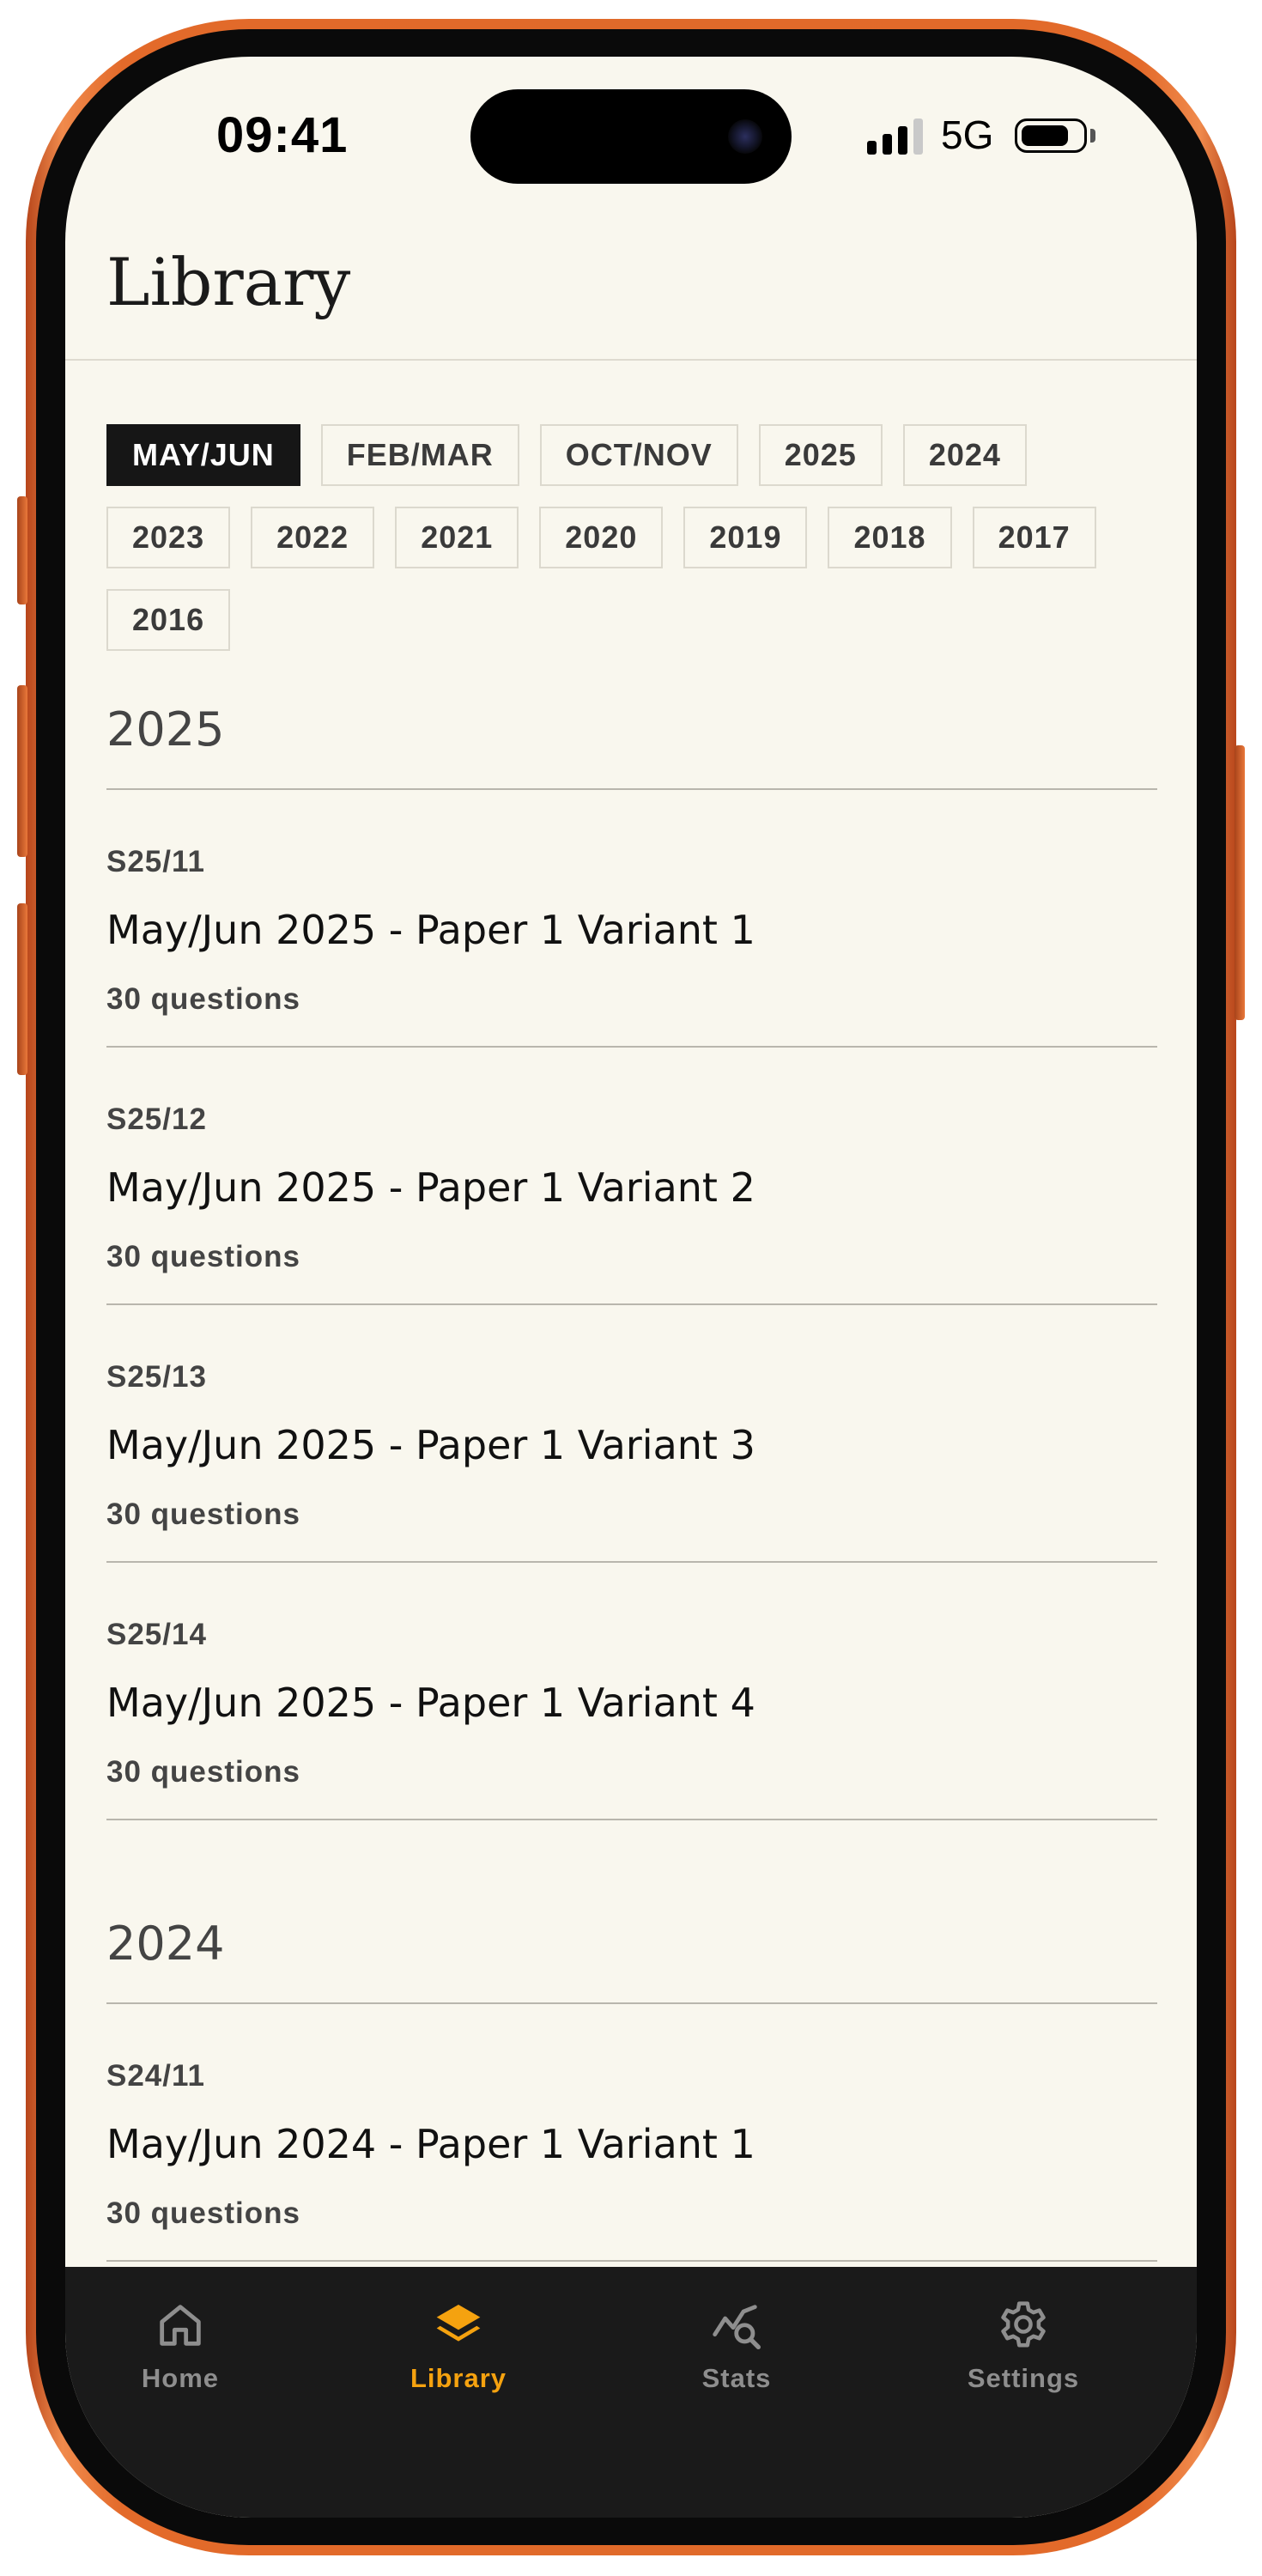  What do you see at coordinates (430, 1188) in the screenshot?
I see `paper-title: May/Jun 2025 - Paper 1 Variant 2` at bounding box center [430, 1188].